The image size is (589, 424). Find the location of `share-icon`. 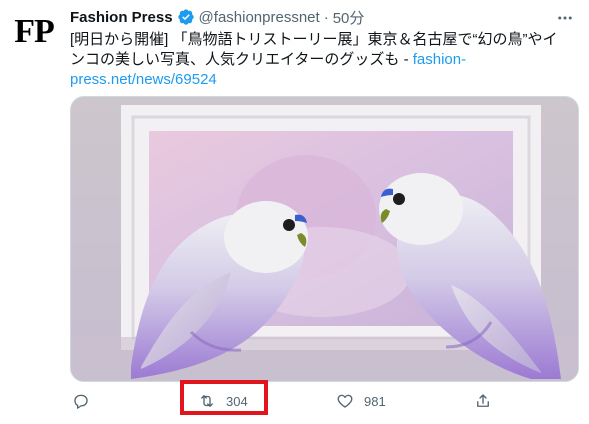

share-icon is located at coordinates (483, 400).